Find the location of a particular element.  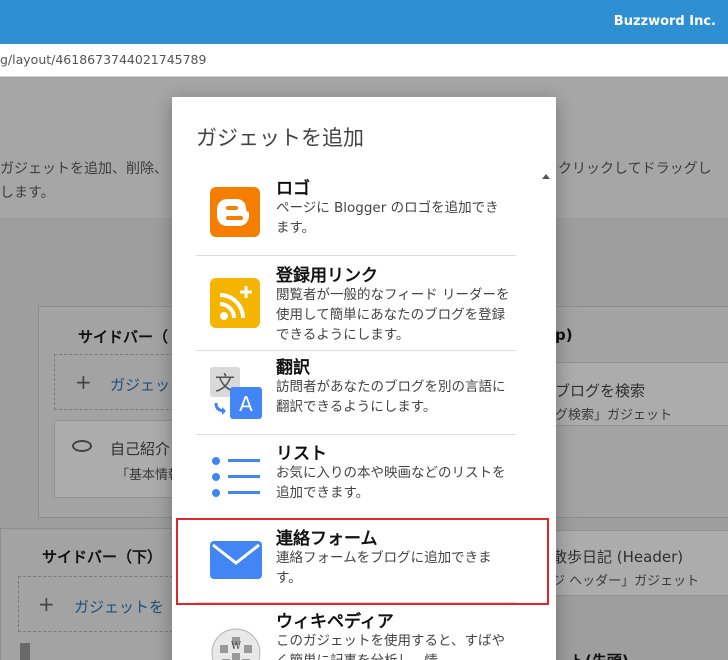

gadget-item-logo: ロゴ ページに Blogger のロゴを追加できます。 is located at coordinates (356, 213).